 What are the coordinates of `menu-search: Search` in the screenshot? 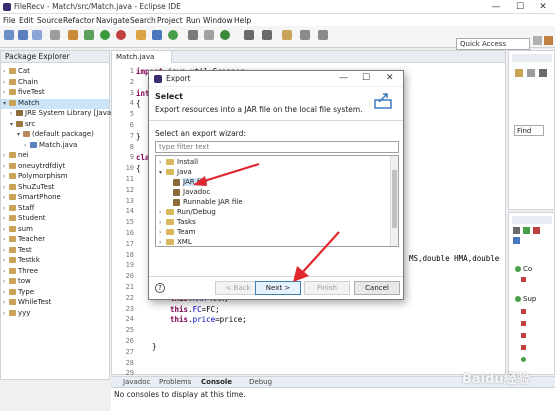 It's located at (143, 20).